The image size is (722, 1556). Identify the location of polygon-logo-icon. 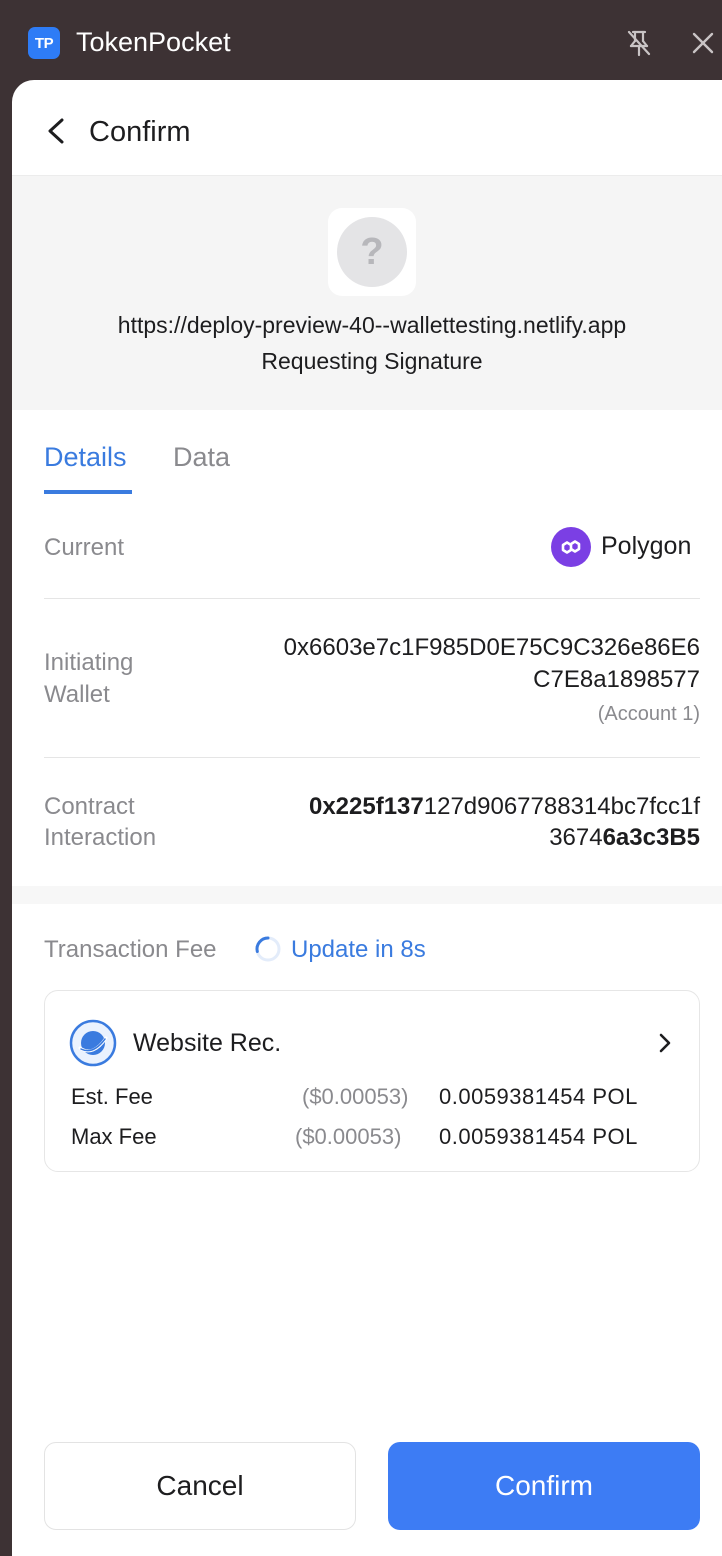
(571, 547).